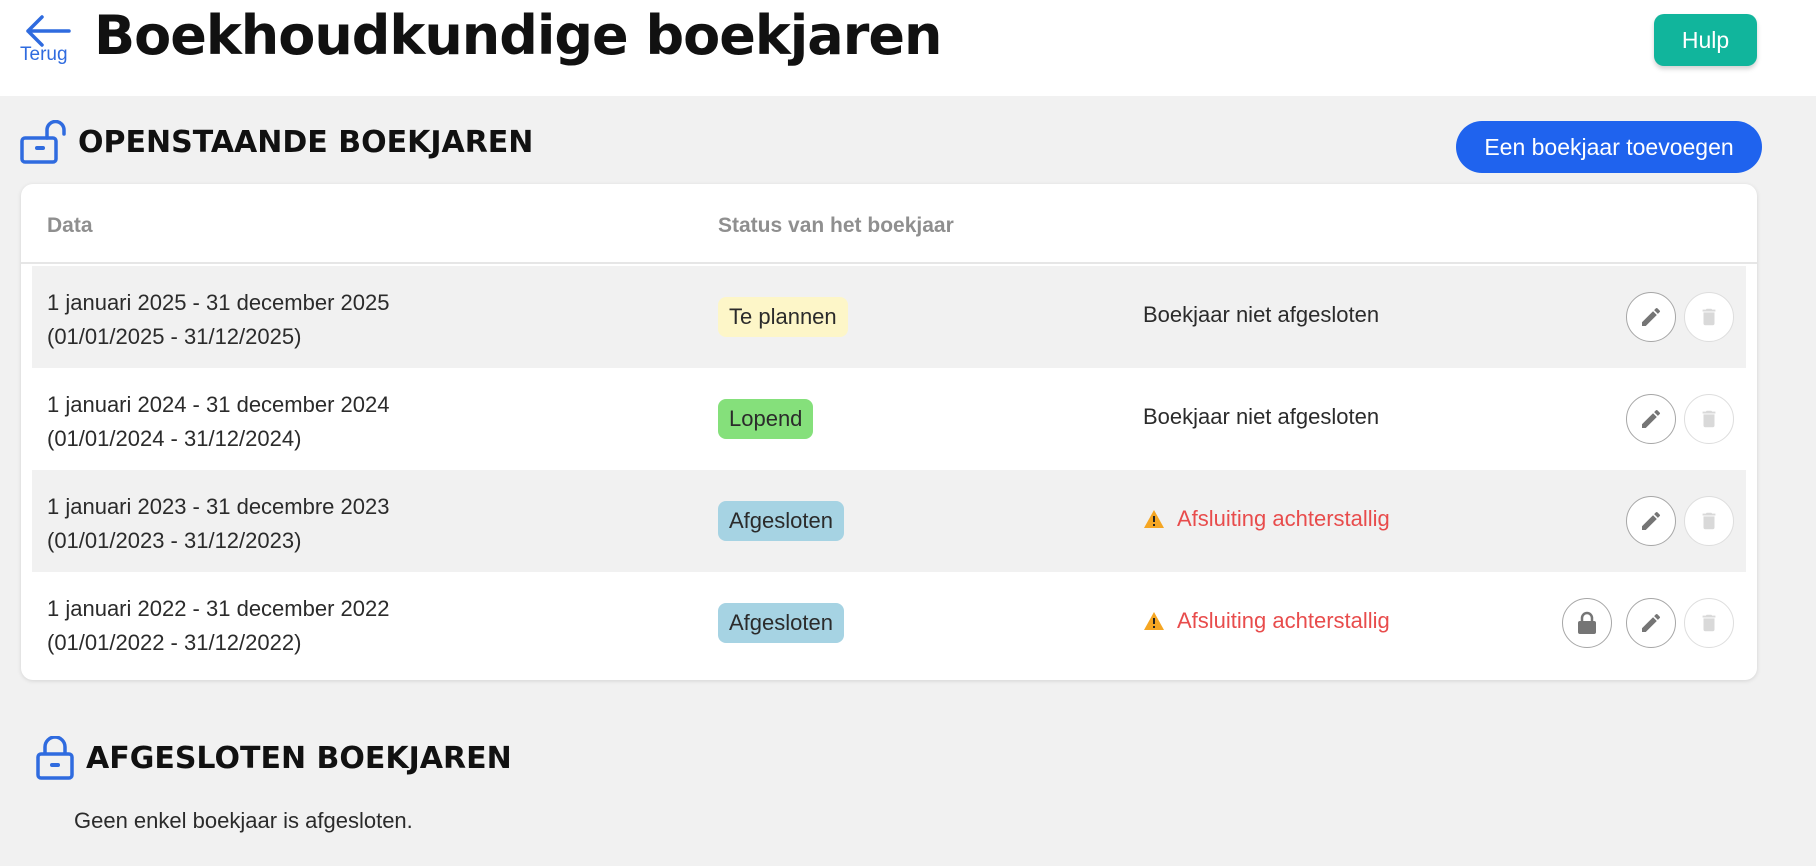 The image size is (1816, 866). What do you see at coordinates (218, 608) in the screenshot?
I see `date-range-text: 1 januari 2022 - 31 december 2022` at bounding box center [218, 608].